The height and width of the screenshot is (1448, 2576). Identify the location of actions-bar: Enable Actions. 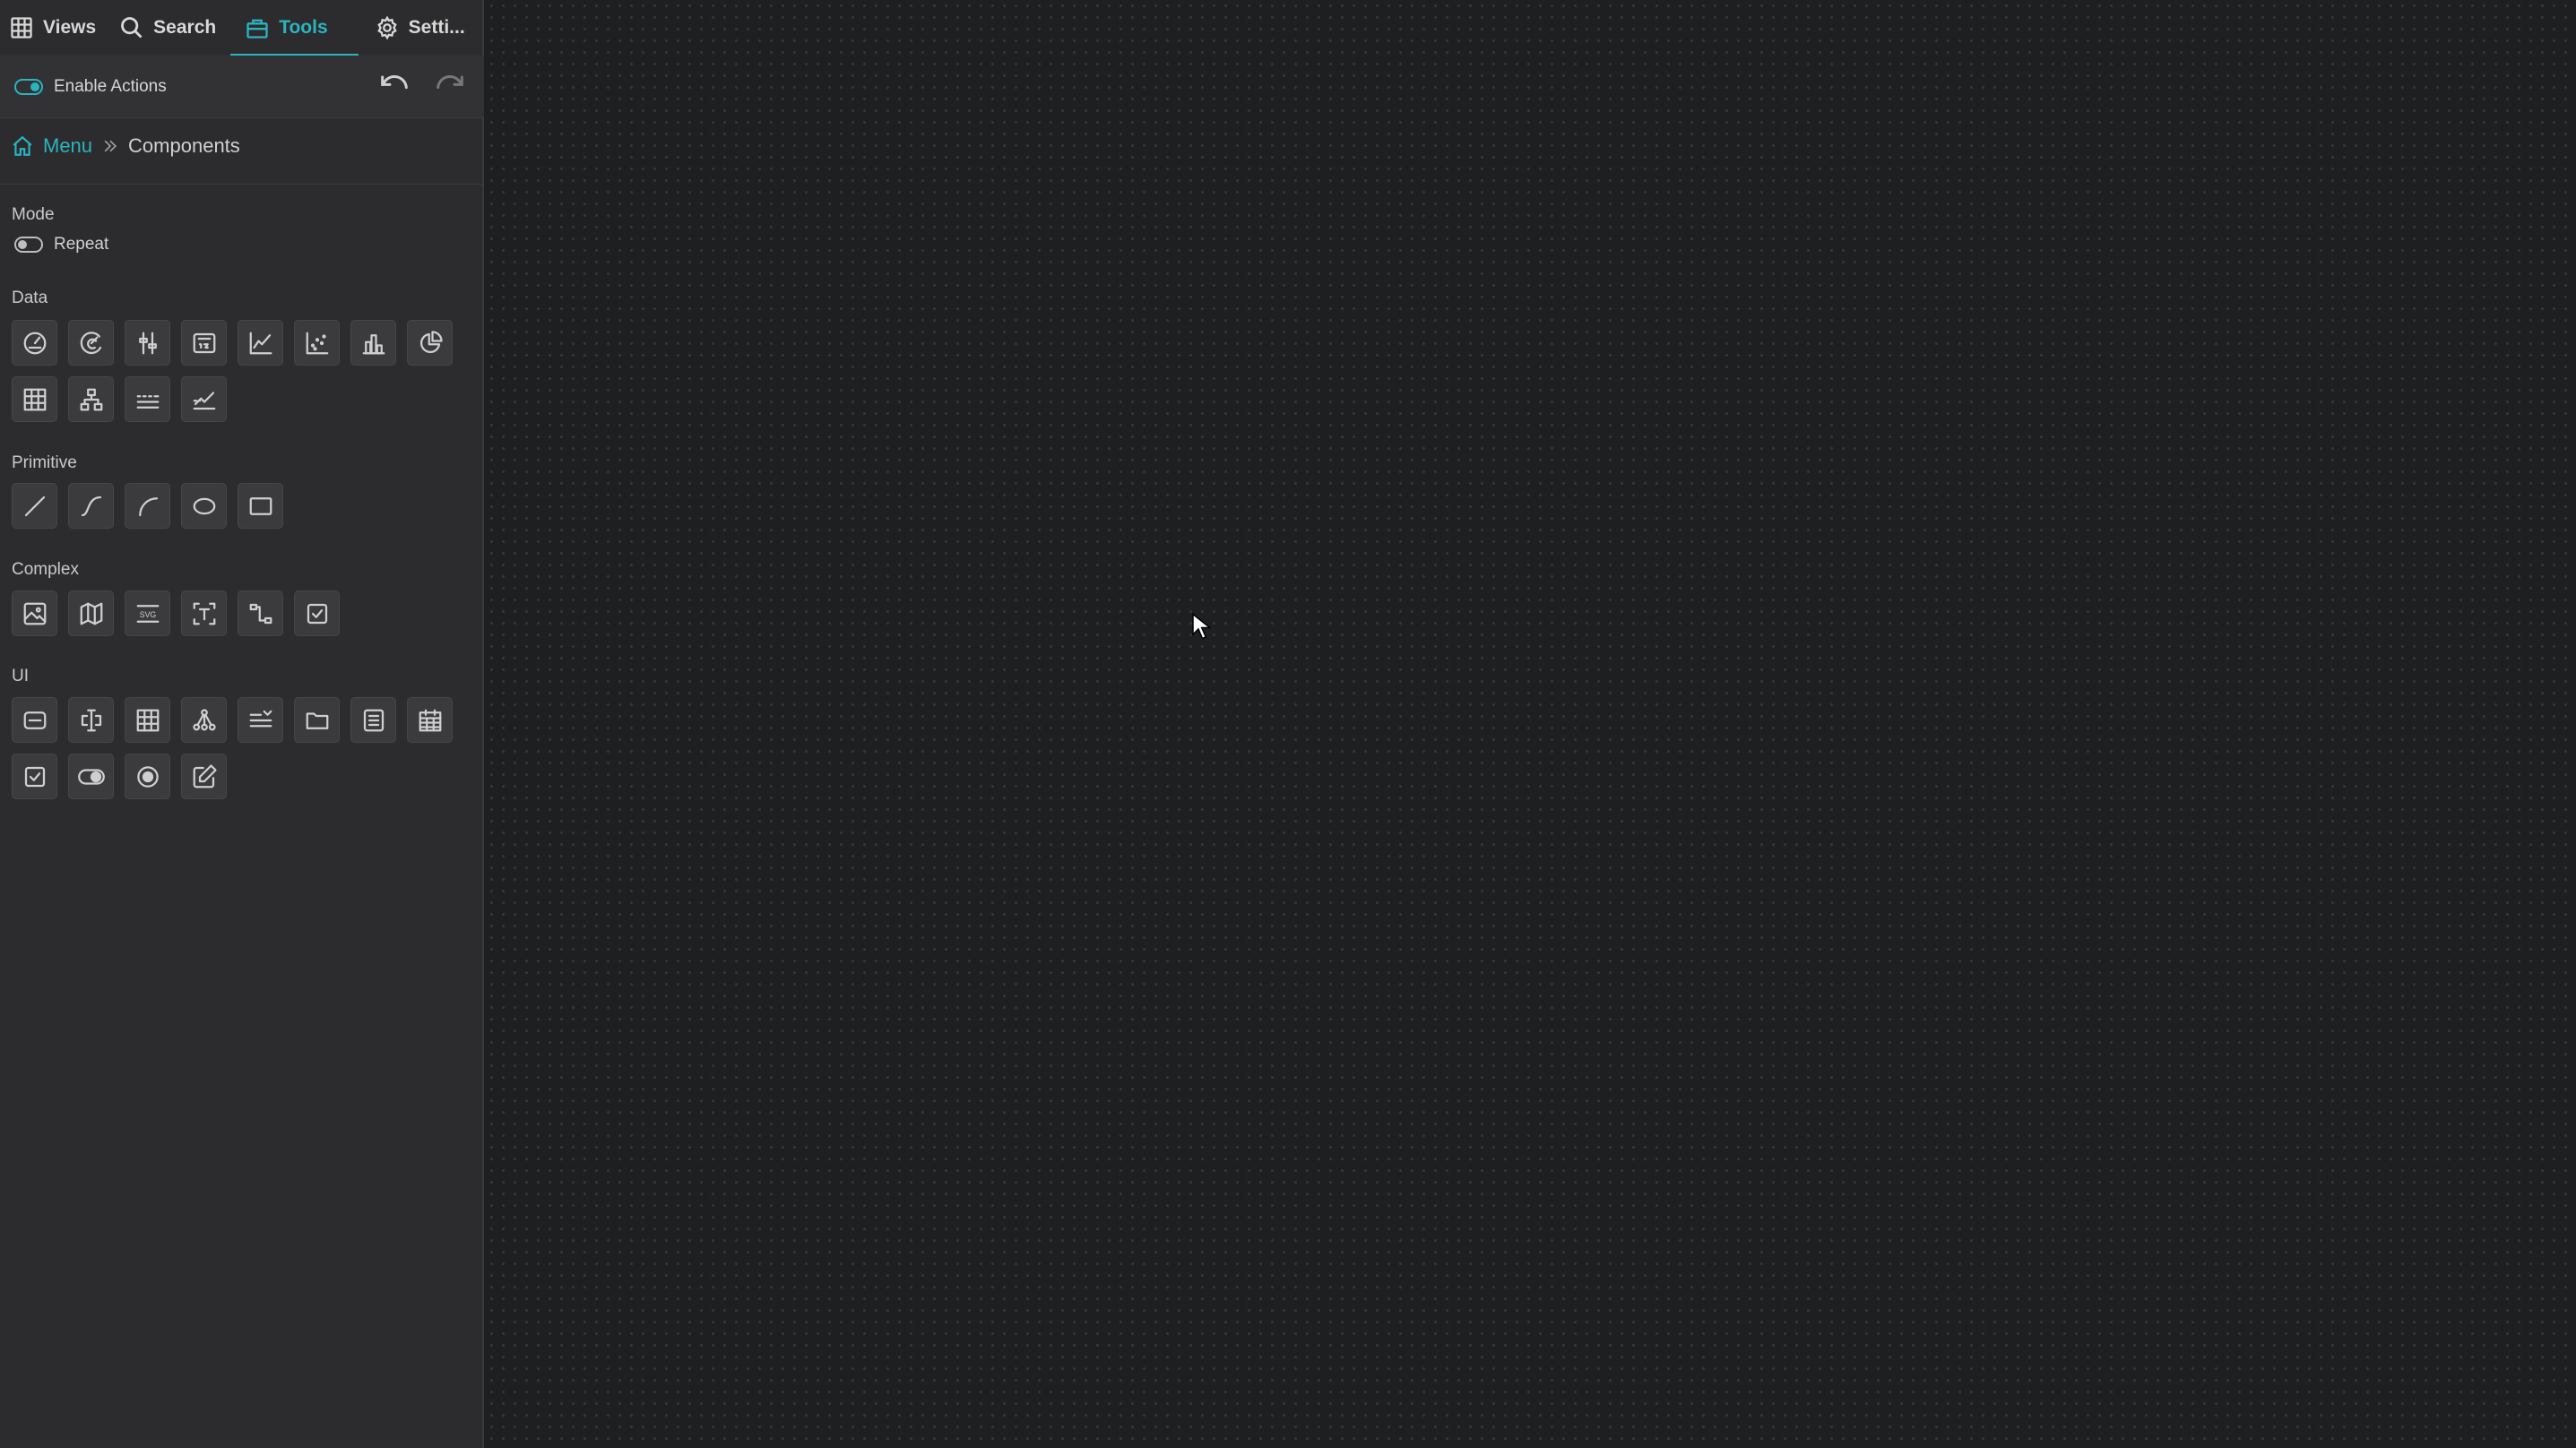
(242, 87).